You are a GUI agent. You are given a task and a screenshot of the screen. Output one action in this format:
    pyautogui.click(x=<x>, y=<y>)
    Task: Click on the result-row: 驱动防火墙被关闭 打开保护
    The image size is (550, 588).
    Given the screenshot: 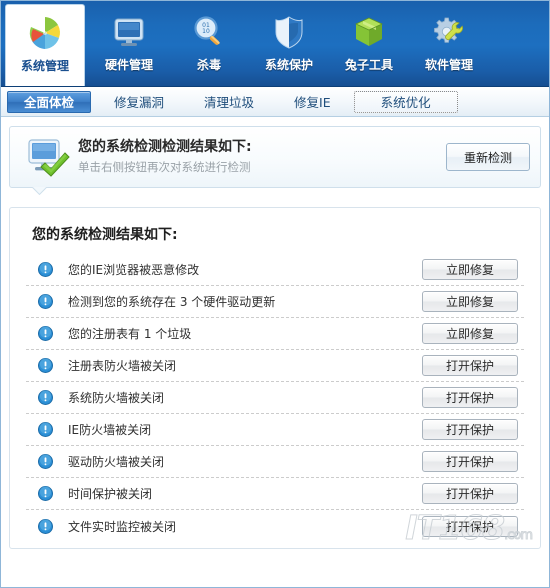 What is the action you would take?
    pyautogui.click(x=275, y=462)
    